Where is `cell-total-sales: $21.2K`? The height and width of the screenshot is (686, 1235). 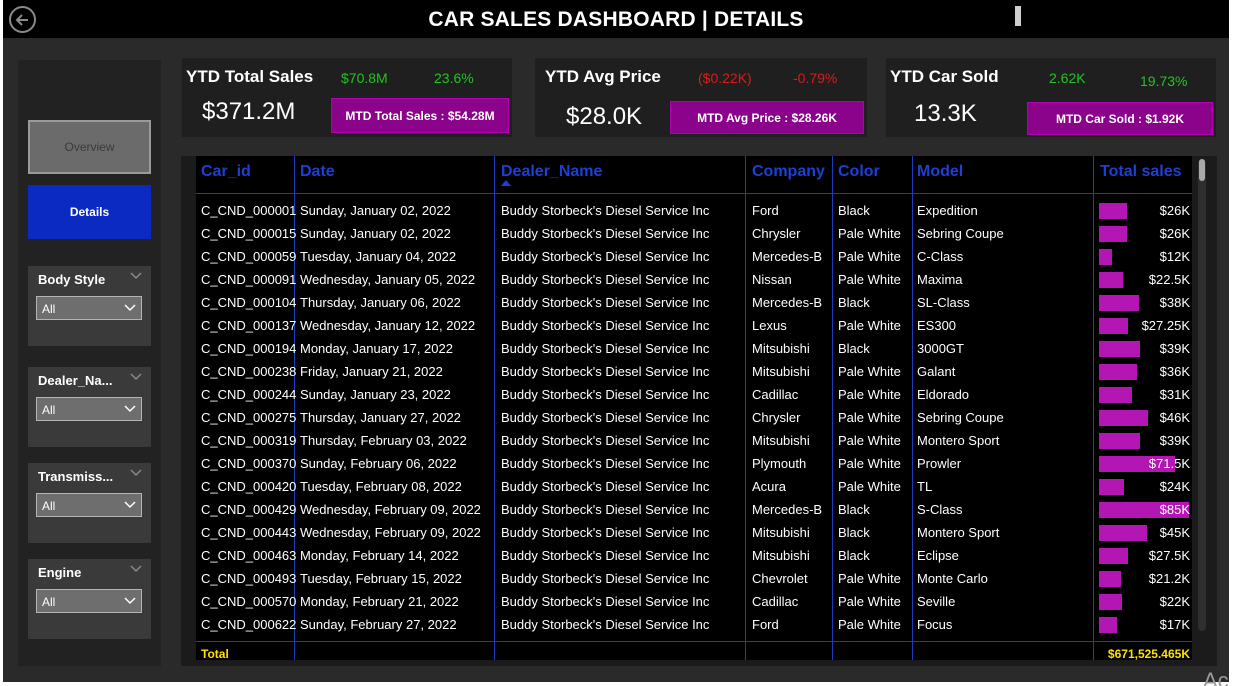 cell-total-sales: $21.2K is located at coordinates (1169, 578).